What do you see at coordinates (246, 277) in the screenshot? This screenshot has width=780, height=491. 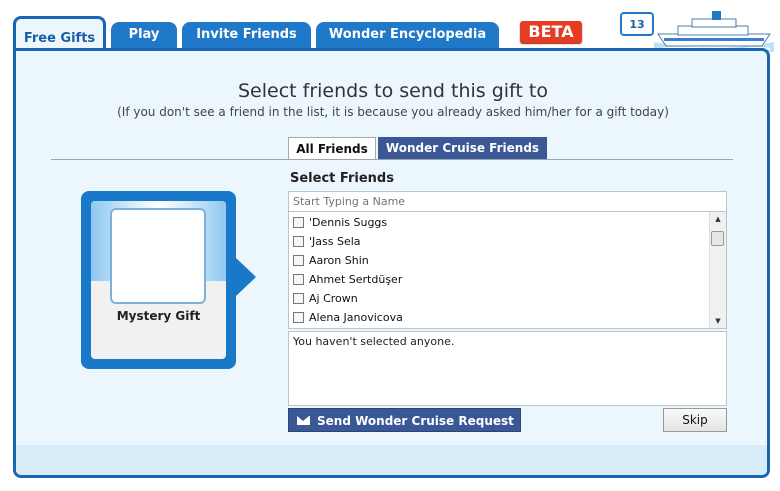 I see `gift-pointer-arrow` at bounding box center [246, 277].